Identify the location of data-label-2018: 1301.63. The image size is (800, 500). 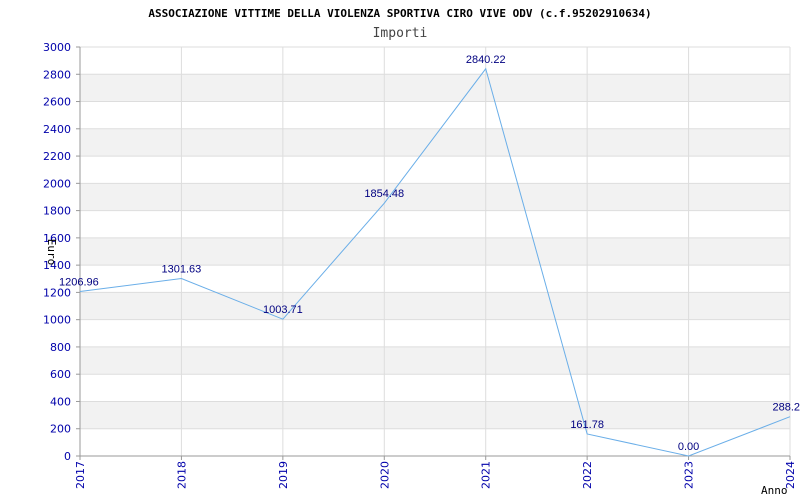
(182, 270).